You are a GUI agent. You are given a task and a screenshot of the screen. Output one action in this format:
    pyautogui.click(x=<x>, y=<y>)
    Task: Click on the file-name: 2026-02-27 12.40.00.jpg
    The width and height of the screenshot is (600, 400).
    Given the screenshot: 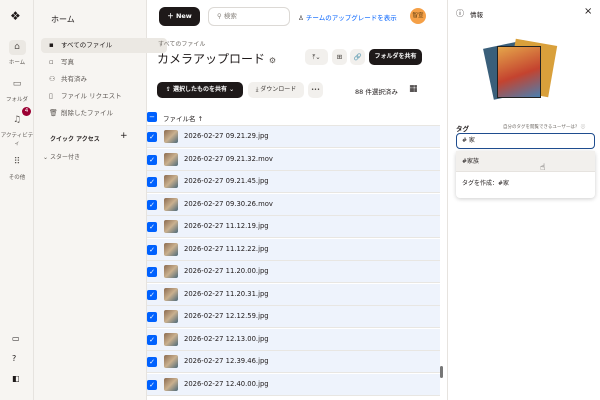 What is the action you would take?
    pyautogui.click(x=226, y=384)
    